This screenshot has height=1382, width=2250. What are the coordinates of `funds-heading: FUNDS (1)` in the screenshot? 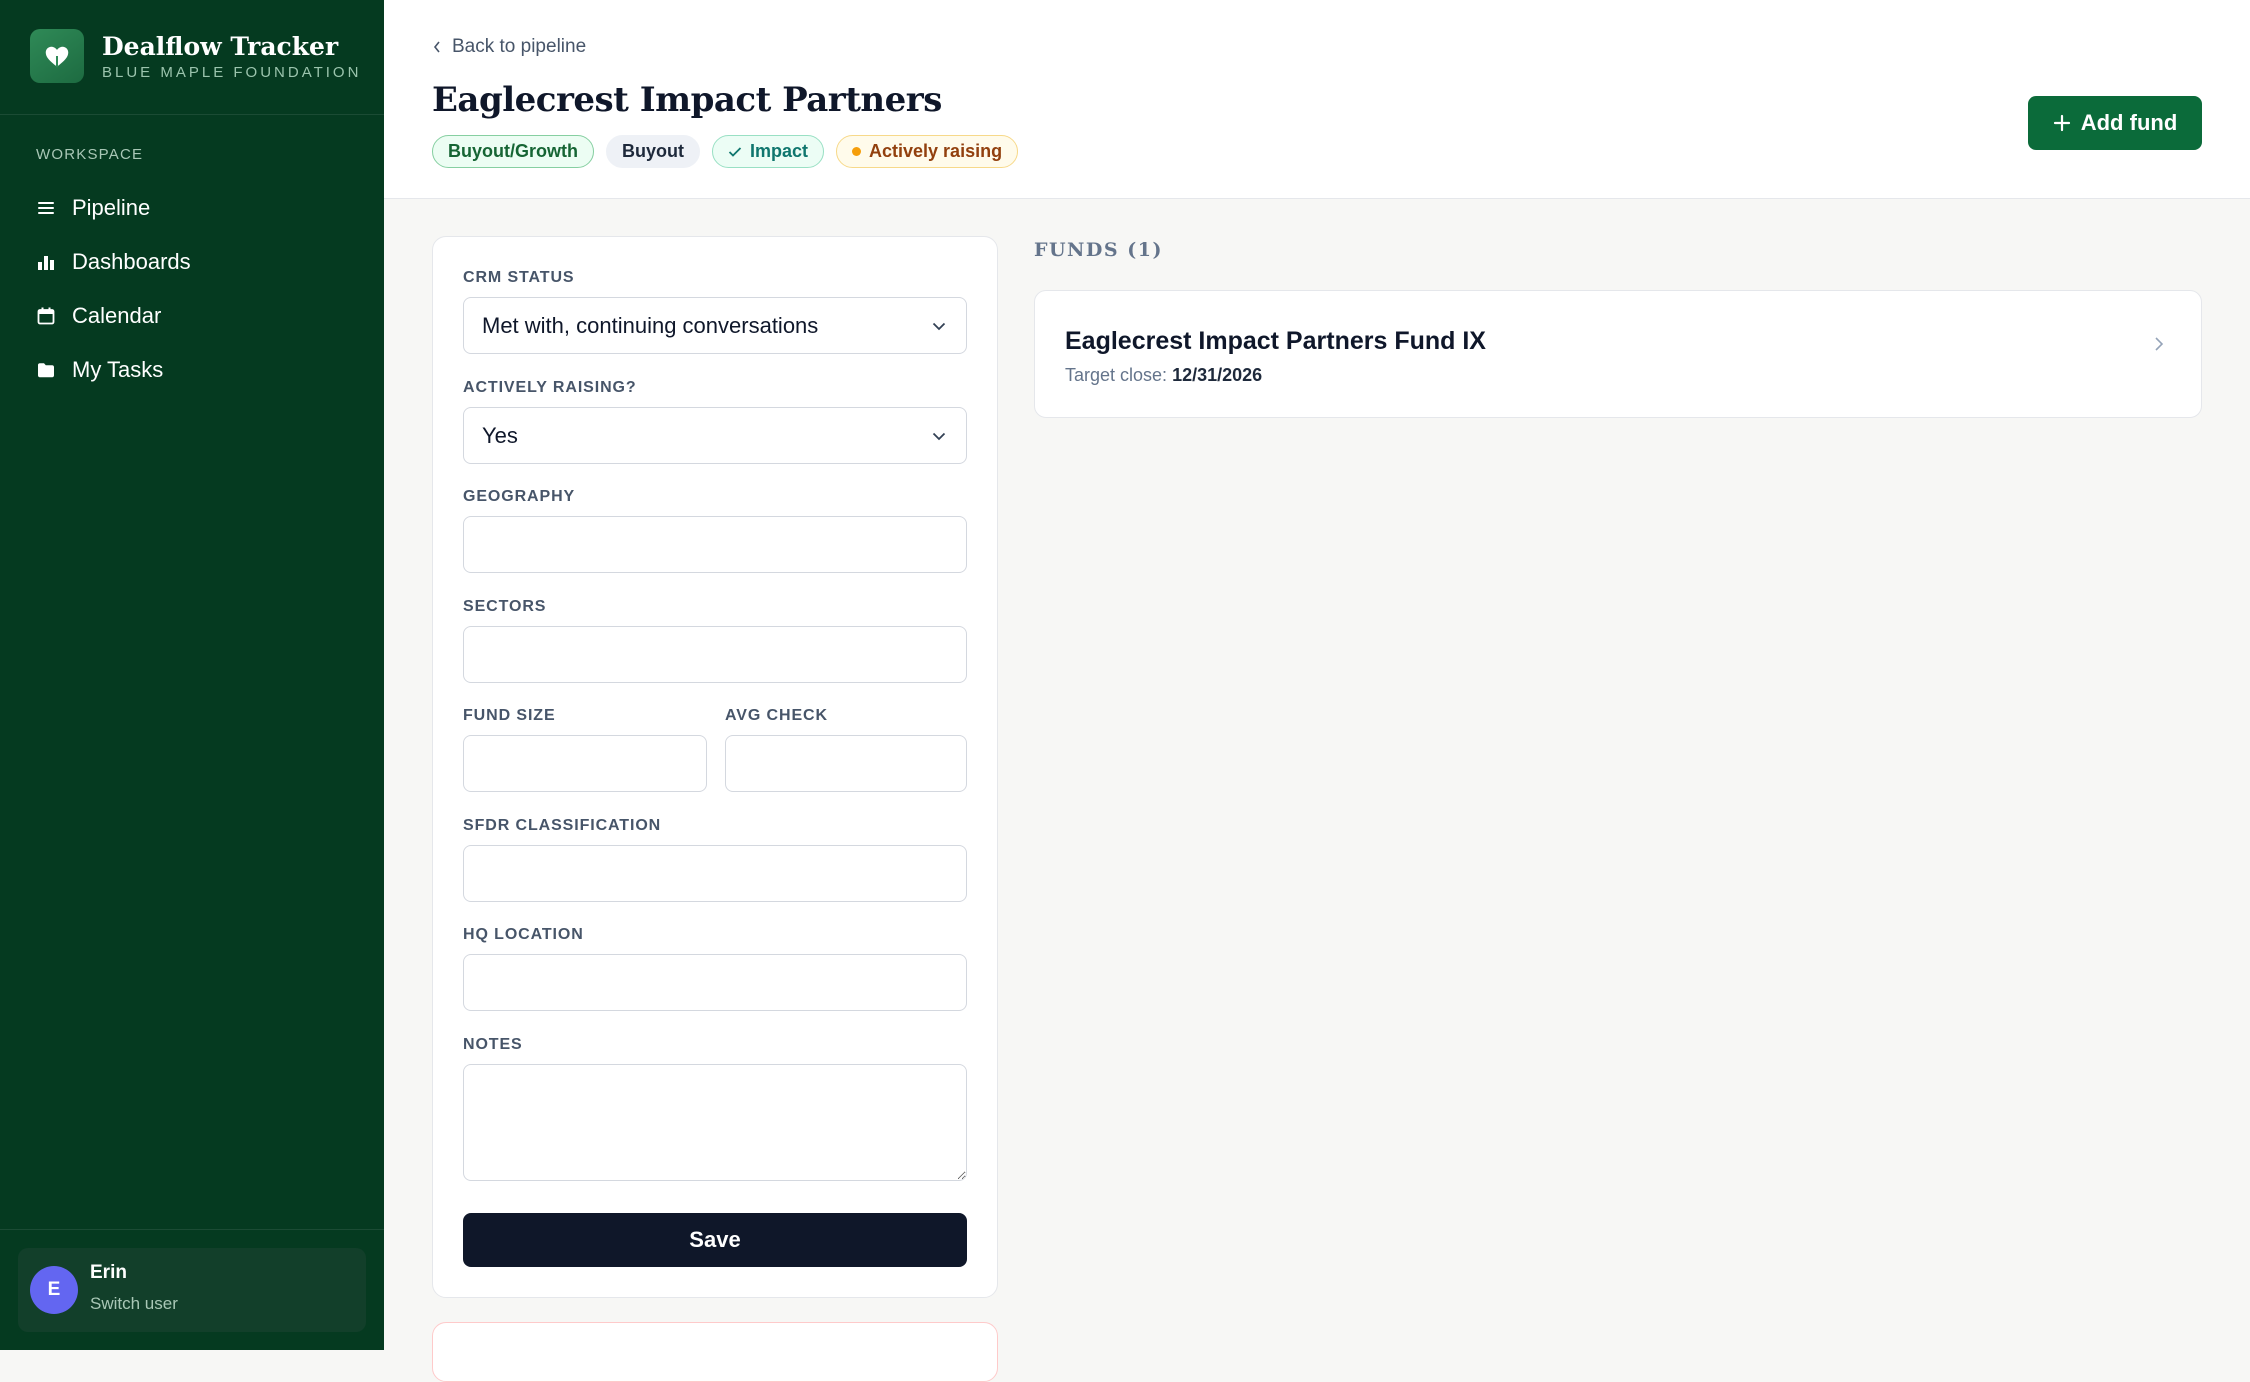 It's located at (1098, 250).